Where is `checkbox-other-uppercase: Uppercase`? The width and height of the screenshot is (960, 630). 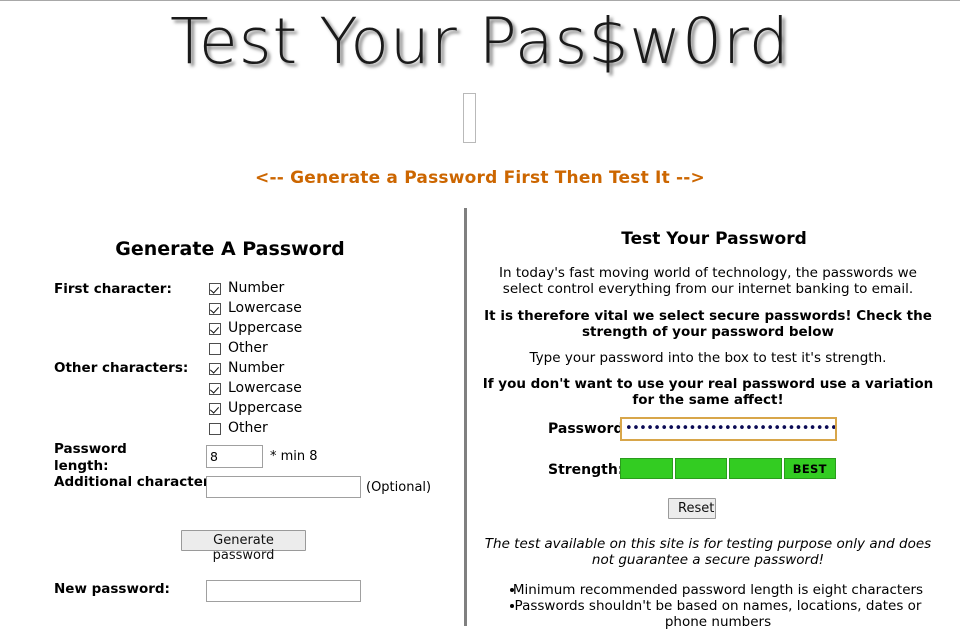
checkbox-other-uppercase: Uppercase is located at coordinates (255, 408).